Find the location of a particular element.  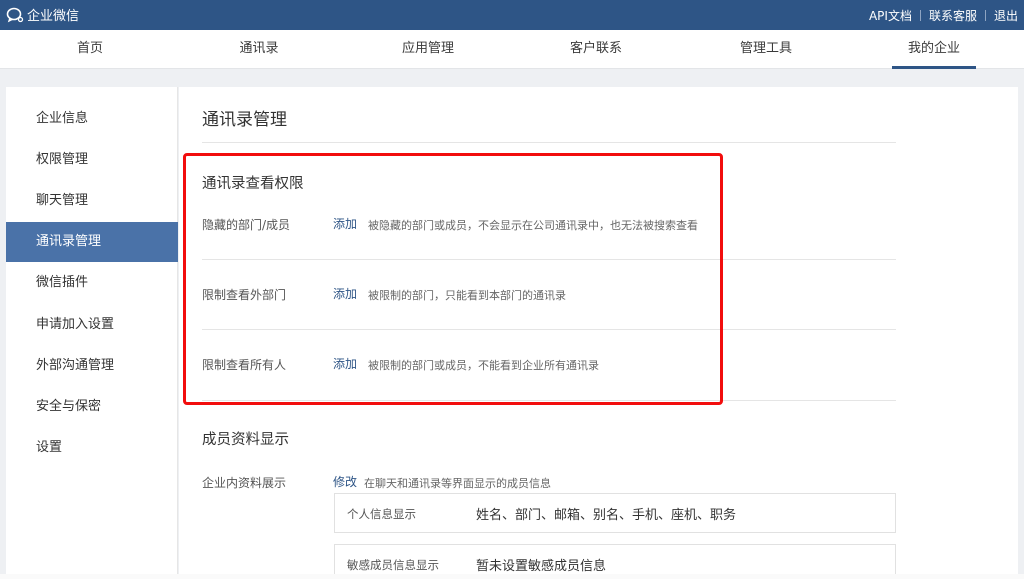

member-display-edit-link: 修改 is located at coordinates (345, 481).